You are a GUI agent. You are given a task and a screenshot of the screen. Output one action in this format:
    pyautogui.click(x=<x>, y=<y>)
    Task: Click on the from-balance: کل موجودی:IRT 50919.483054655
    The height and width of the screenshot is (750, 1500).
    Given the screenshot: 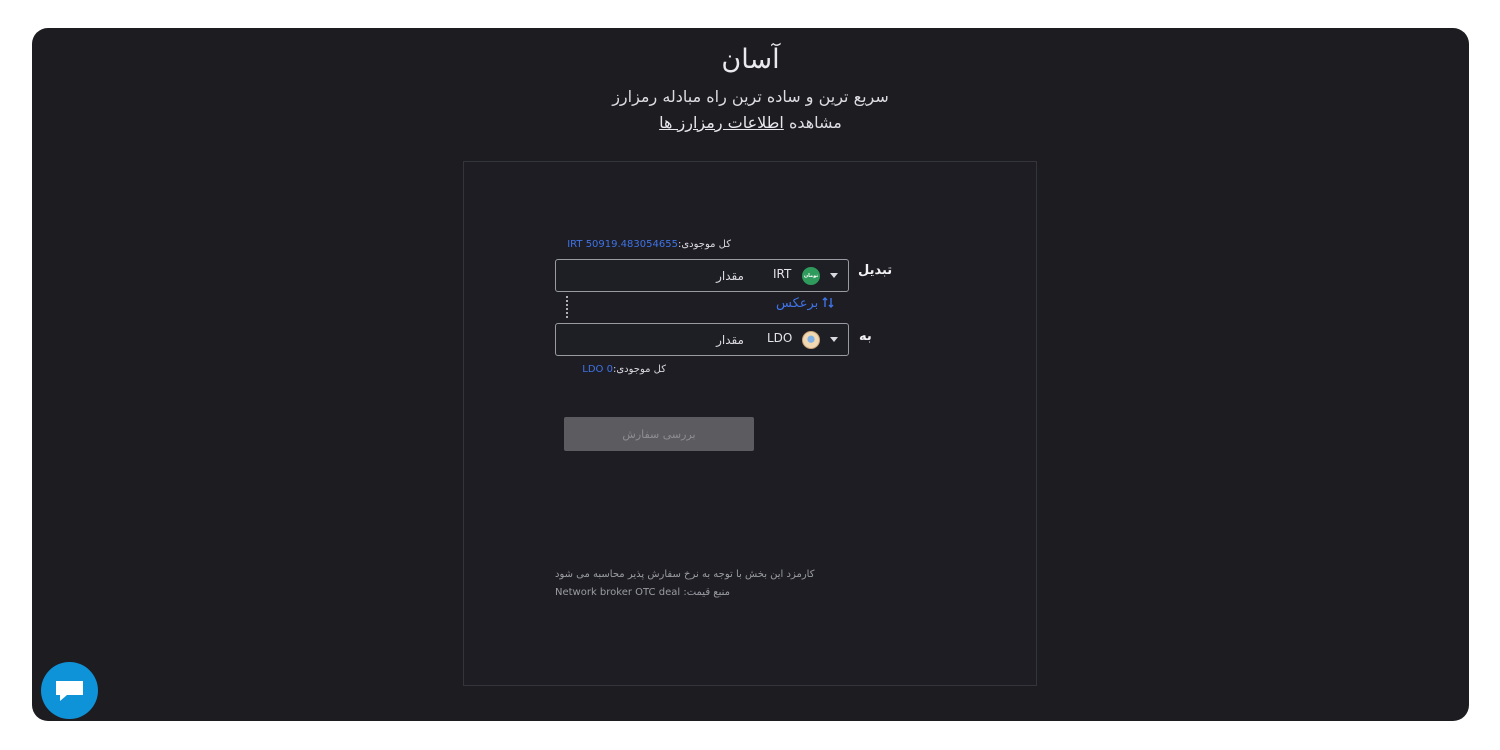 What is the action you would take?
    pyautogui.click(x=649, y=245)
    